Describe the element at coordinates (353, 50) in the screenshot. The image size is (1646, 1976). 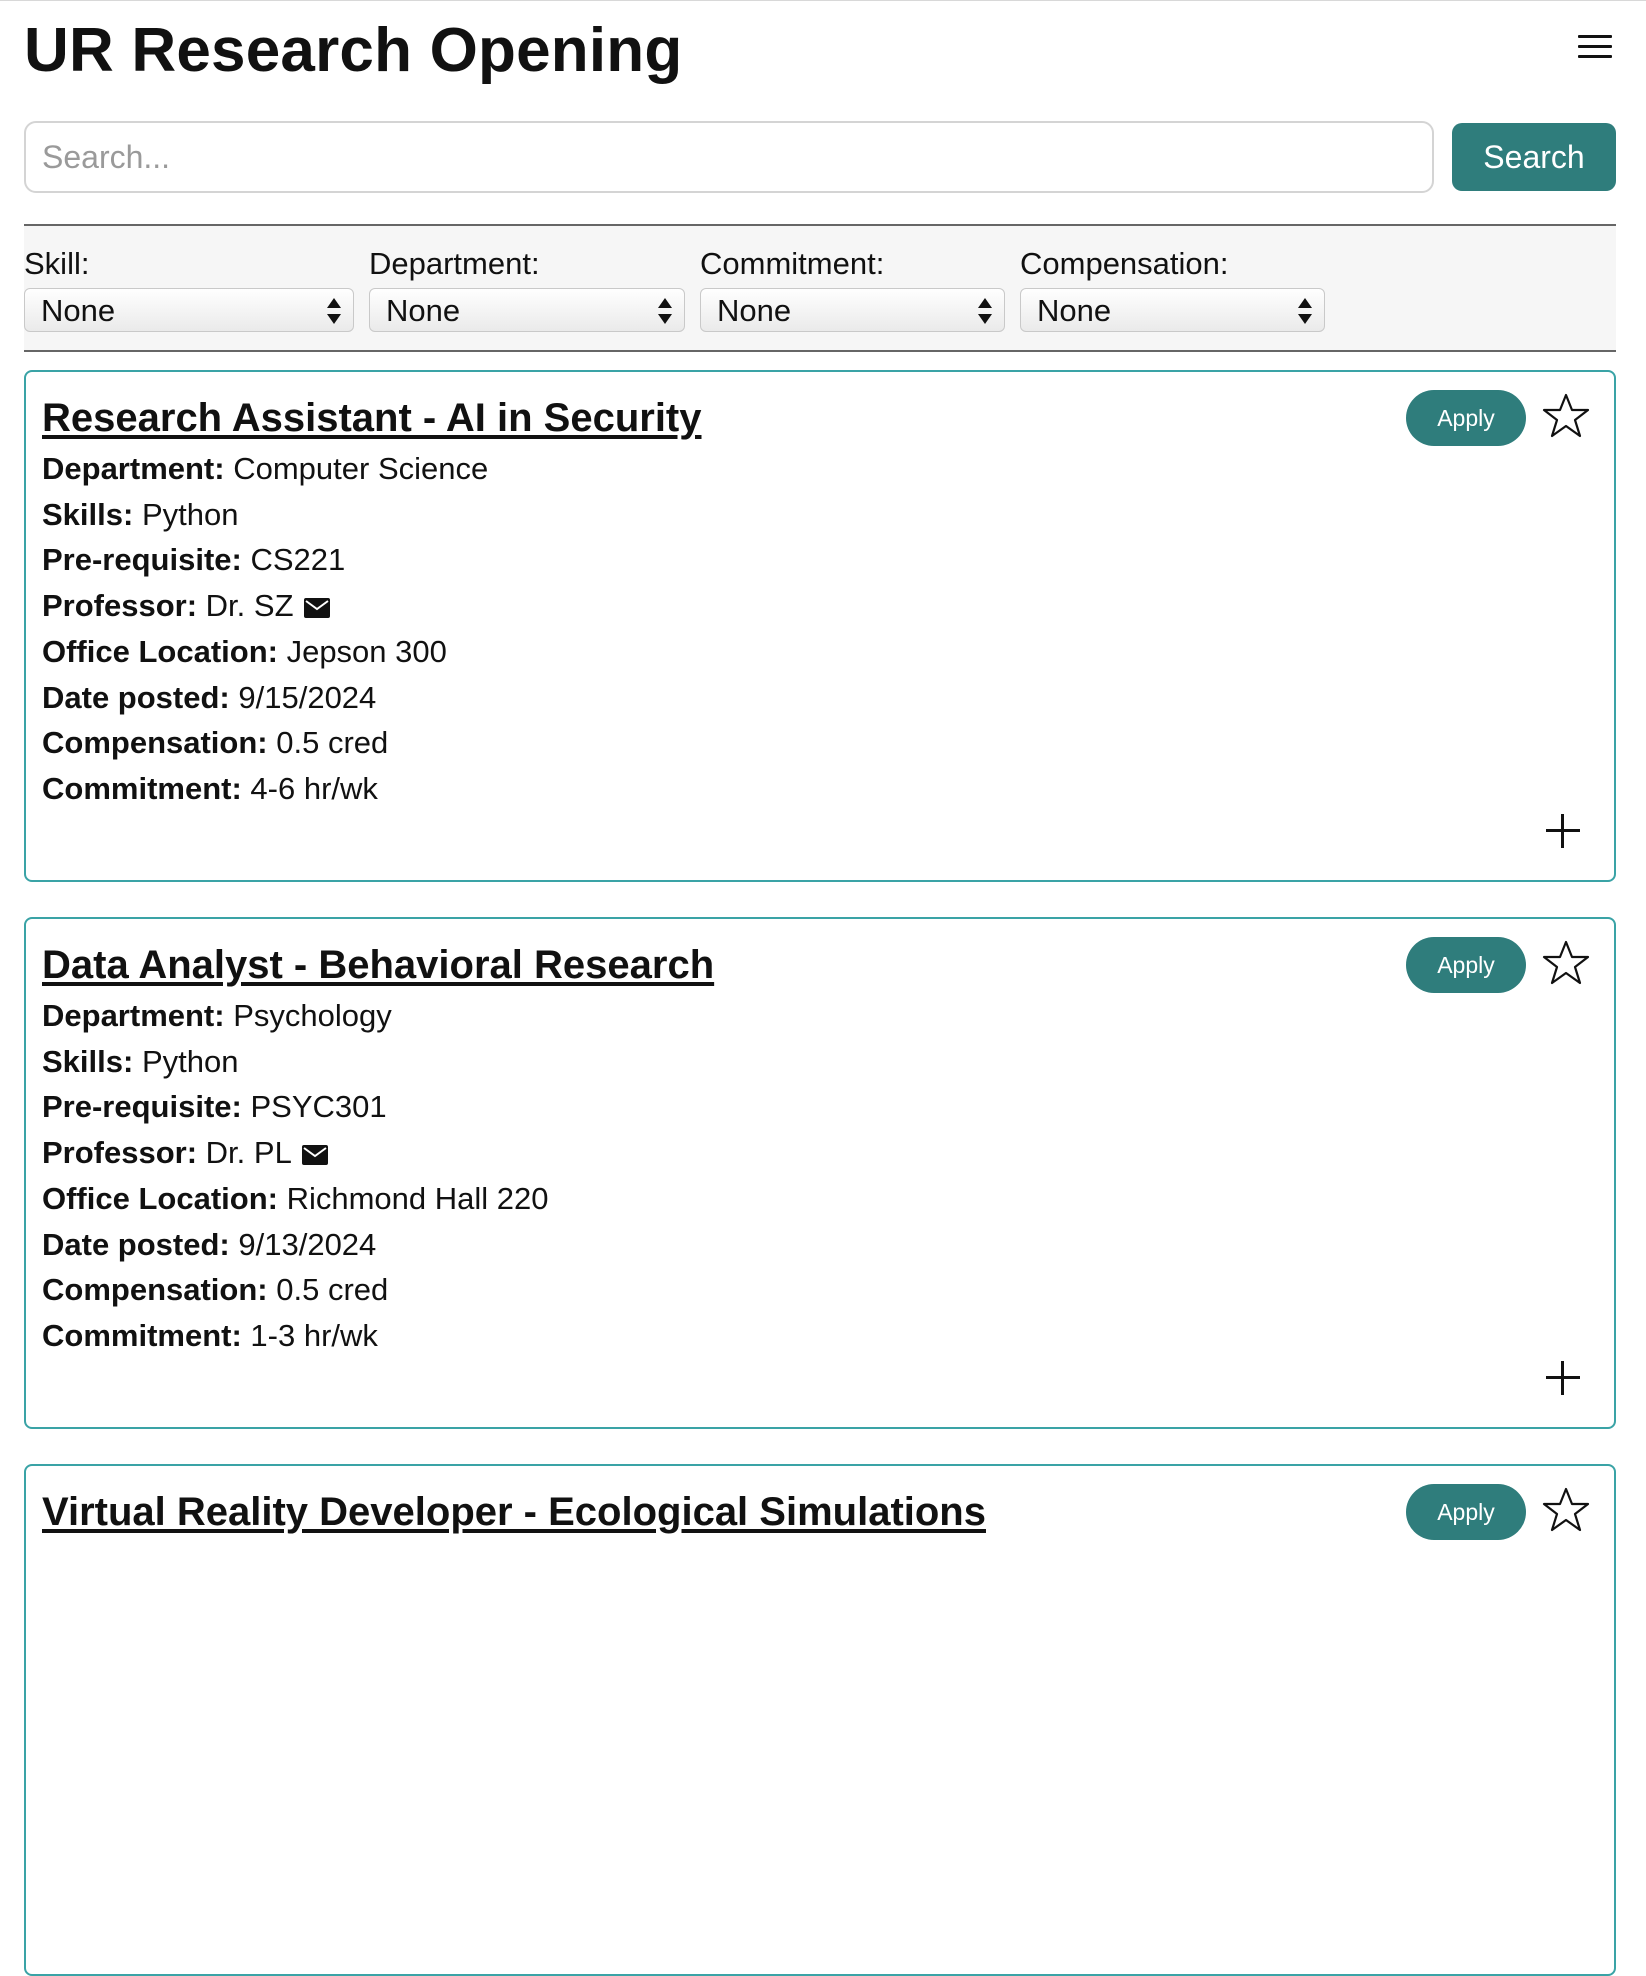
I see `page-title: UR Research Opening` at that location.